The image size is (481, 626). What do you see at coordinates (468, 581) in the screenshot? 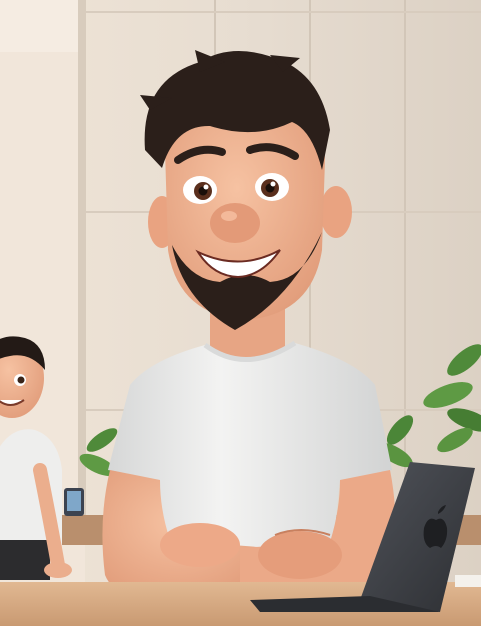
I see `paper` at bounding box center [468, 581].